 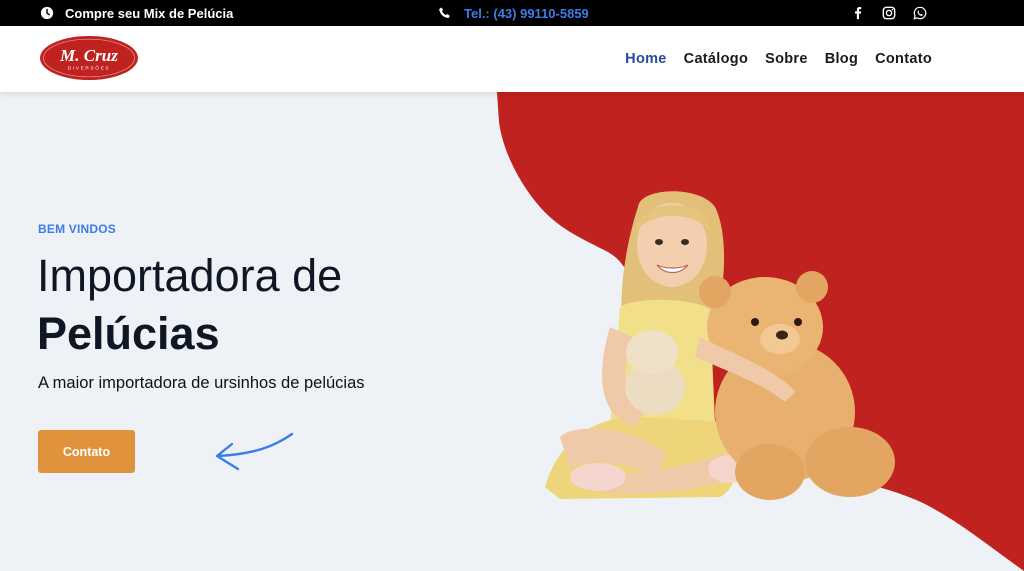 I want to click on social-links, so click(x=889, y=13).